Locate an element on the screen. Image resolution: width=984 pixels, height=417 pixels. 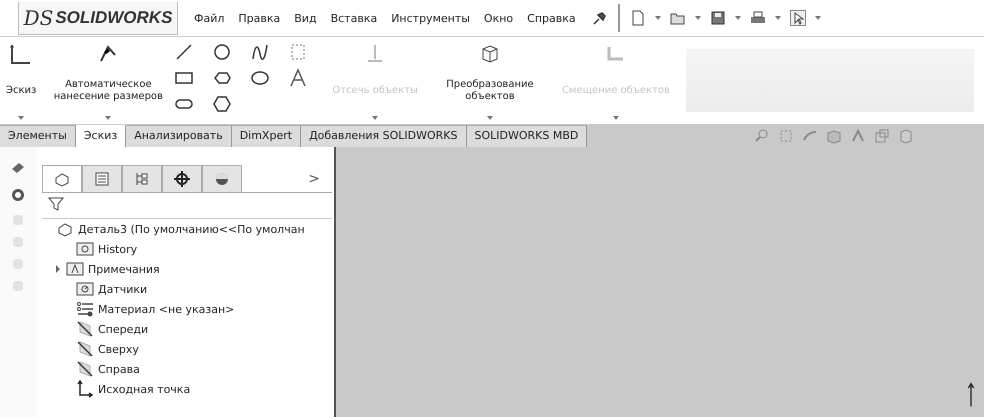
menu-item: Окно is located at coordinates (499, 18).